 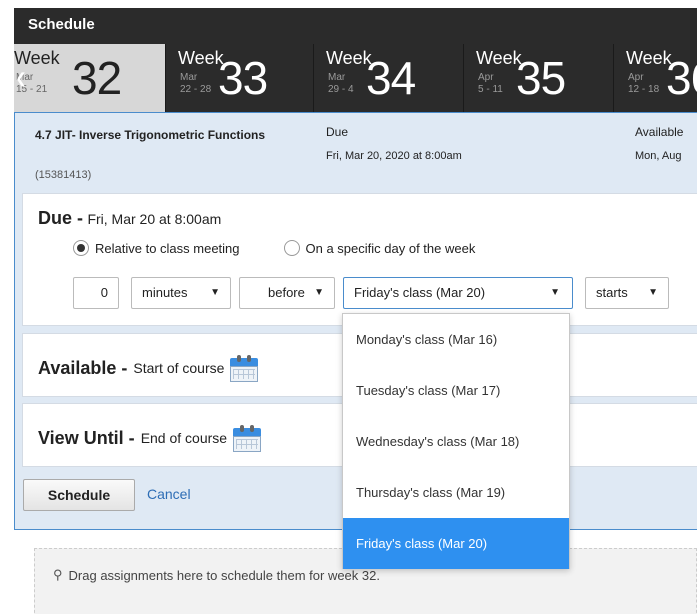 I want to click on view-until-heading: View Until - End of course, so click(x=150, y=438).